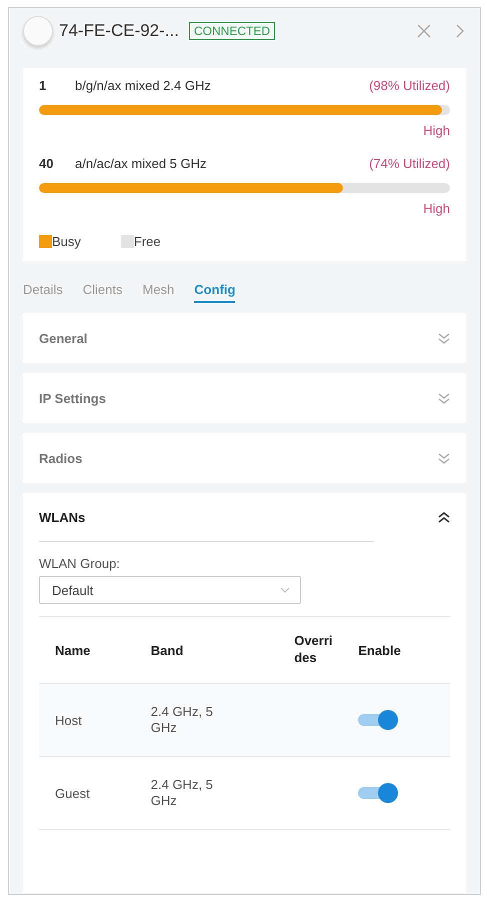 This screenshot has height=910, width=487. I want to click on tab: Details, so click(43, 292).